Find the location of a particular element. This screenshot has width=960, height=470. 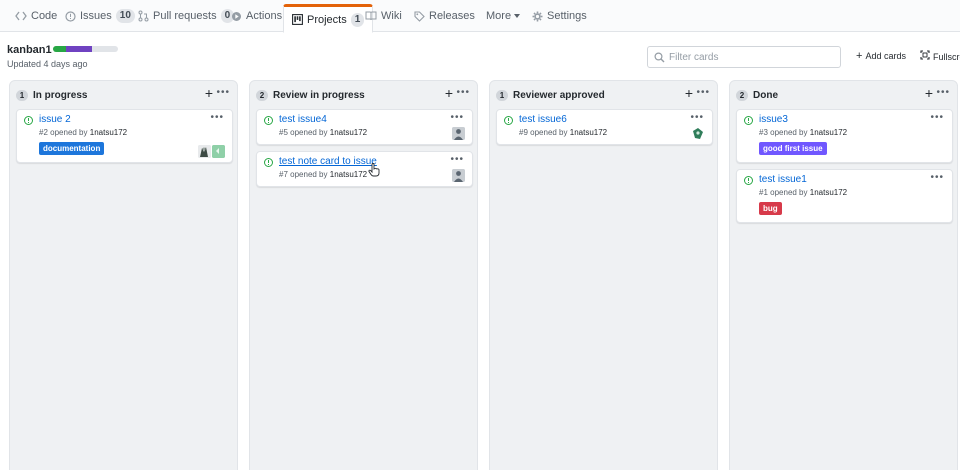

tab-pull-requests-label: Pull requests is located at coordinates (185, 16).